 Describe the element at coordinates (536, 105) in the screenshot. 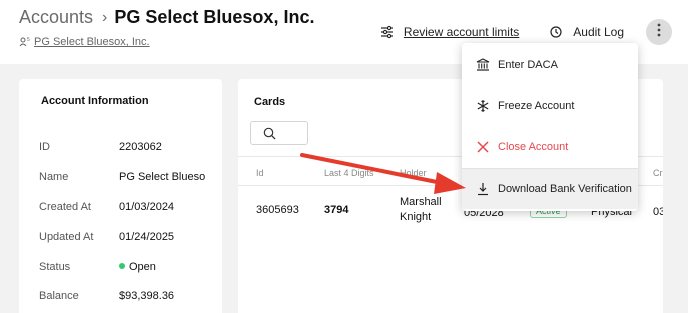

I see `menu-item-label: Freeze Account` at that location.